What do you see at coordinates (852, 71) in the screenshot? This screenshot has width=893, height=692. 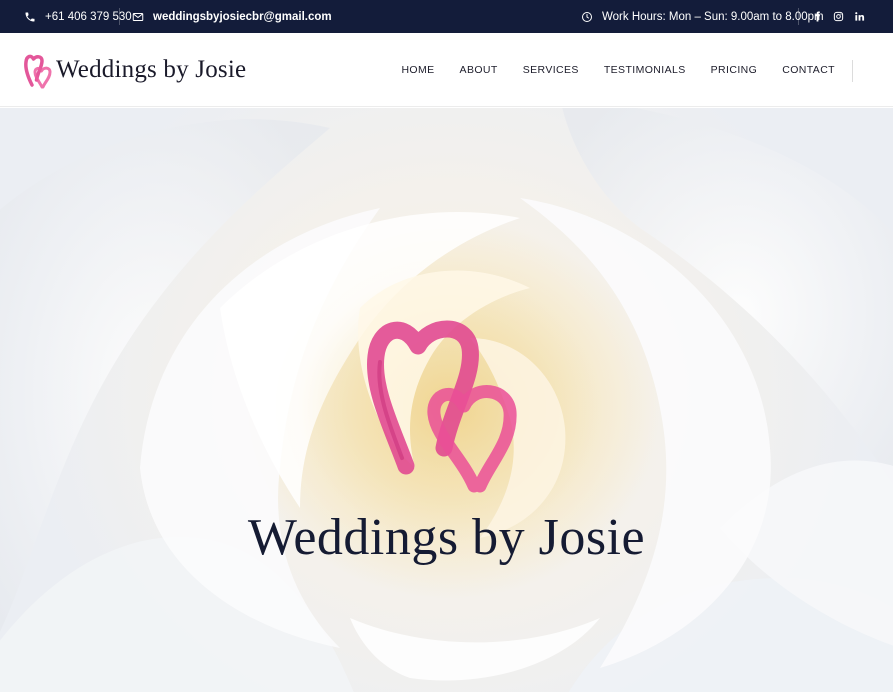 I see `header-divider` at bounding box center [852, 71].